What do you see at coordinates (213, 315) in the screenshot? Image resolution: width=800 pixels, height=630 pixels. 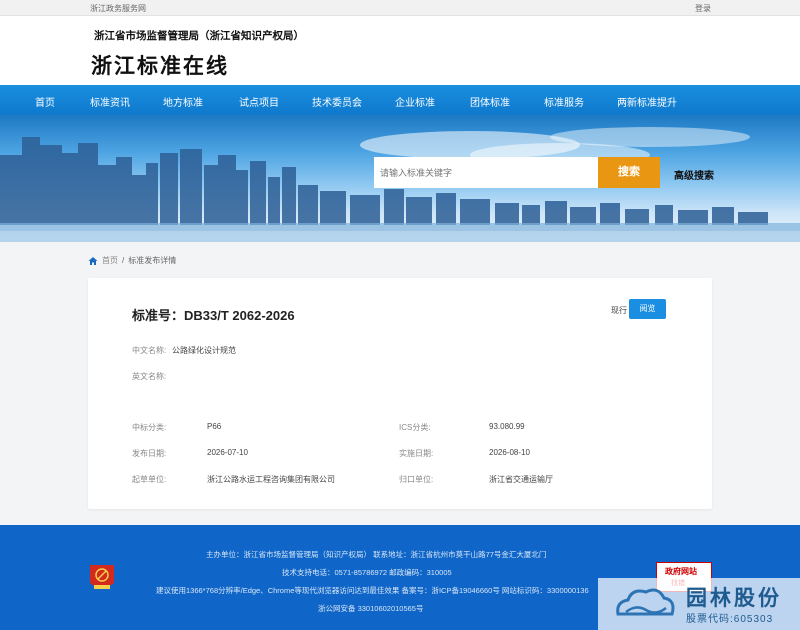 I see `standard-number: 标准号：DB33/T 2062-2026` at bounding box center [213, 315].